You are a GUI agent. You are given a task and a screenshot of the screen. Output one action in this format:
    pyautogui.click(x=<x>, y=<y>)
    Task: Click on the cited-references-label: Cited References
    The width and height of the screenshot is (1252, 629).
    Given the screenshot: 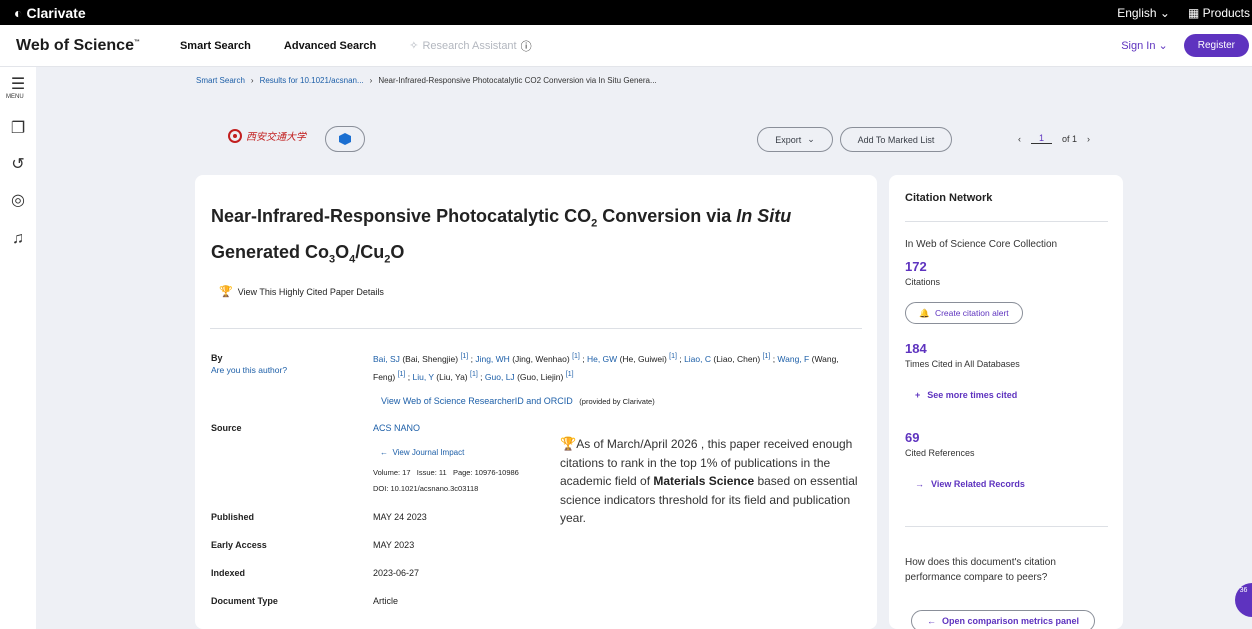 What is the action you would take?
    pyautogui.click(x=940, y=453)
    